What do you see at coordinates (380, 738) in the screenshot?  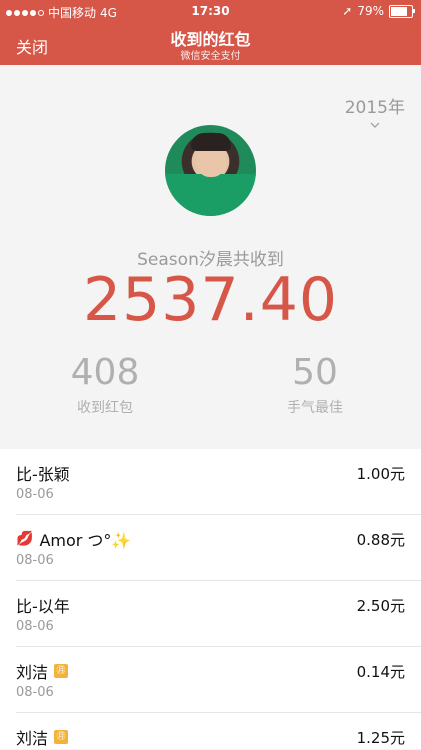 I see `item-amount: 1.25元` at bounding box center [380, 738].